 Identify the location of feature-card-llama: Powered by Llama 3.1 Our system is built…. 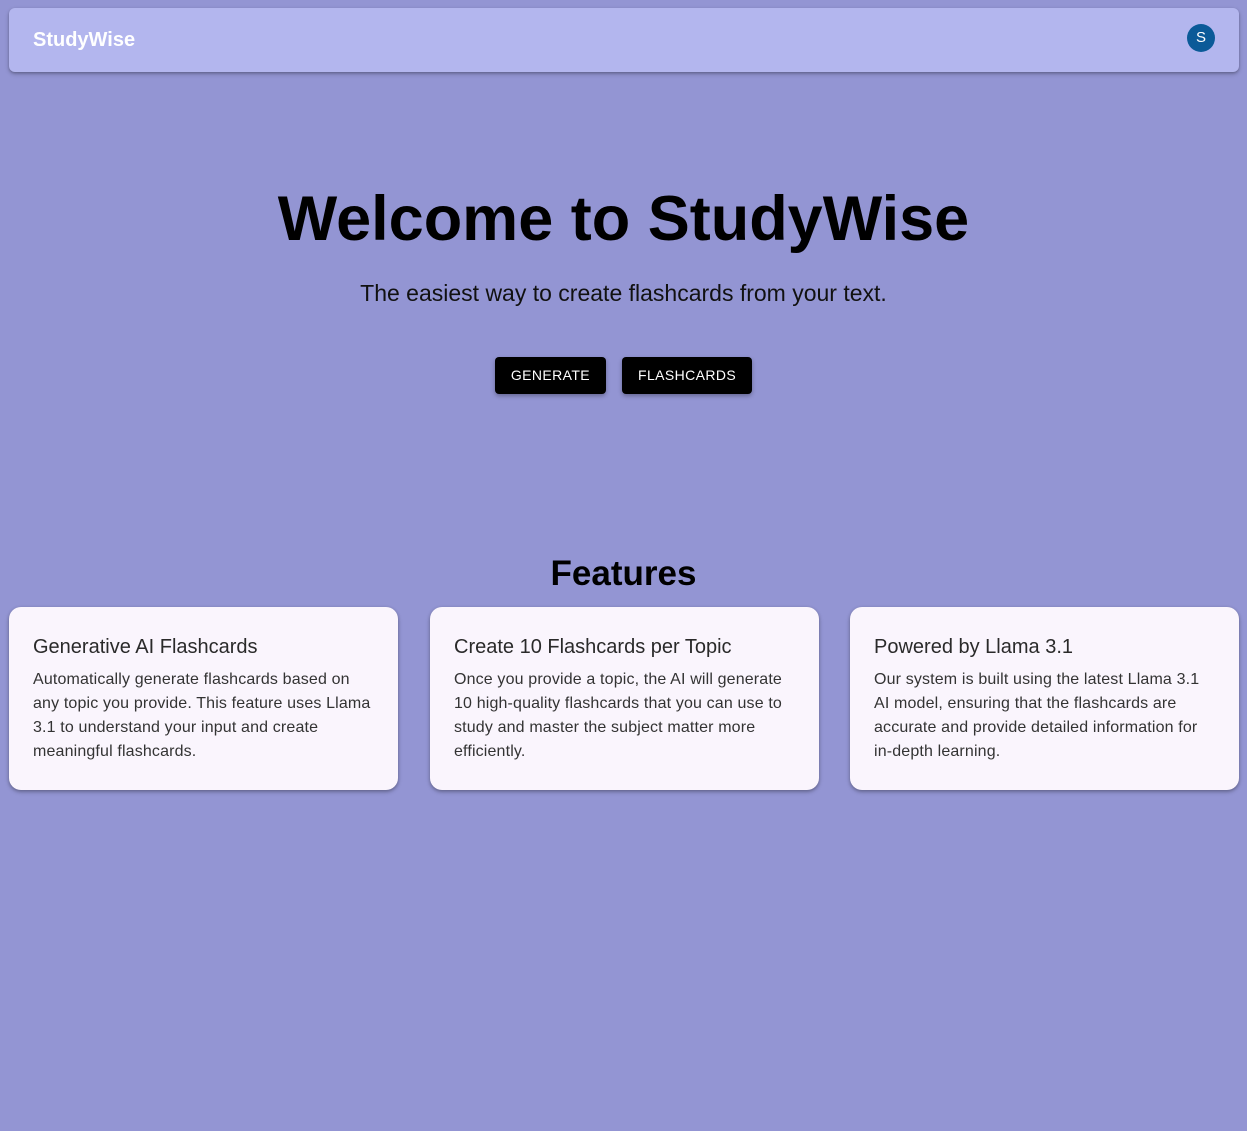
(1044, 698).